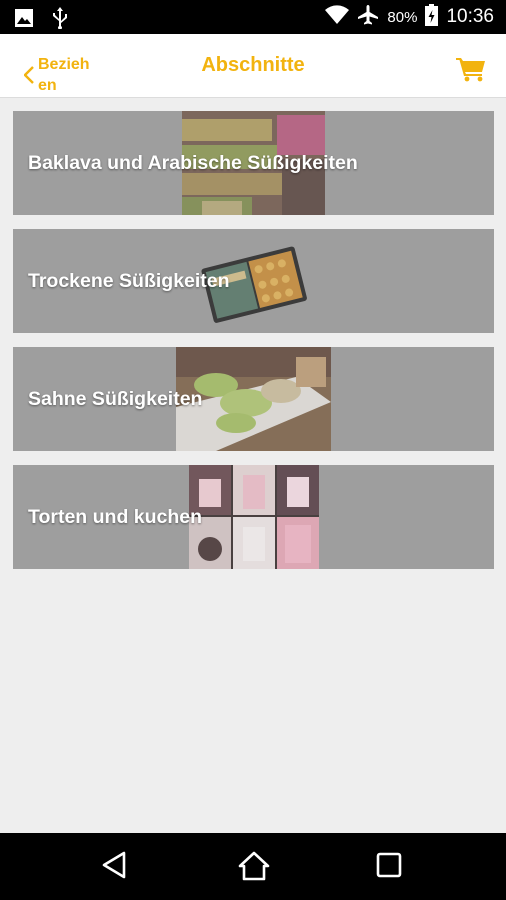 This screenshot has height=900, width=506. Describe the element at coordinates (432, 17) in the screenshot. I see `battery-icon` at that location.